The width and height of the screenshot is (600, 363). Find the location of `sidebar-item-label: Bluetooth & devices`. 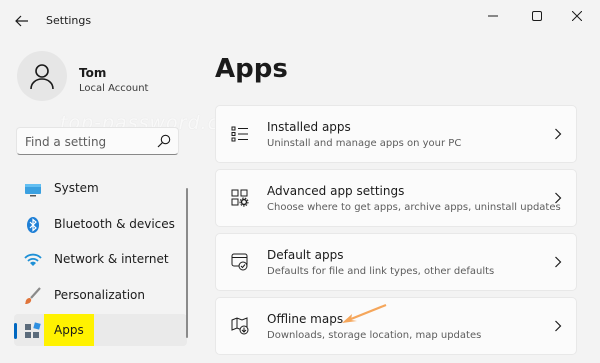

sidebar-item-label: Bluetooth & devices is located at coordinates (114, 224).